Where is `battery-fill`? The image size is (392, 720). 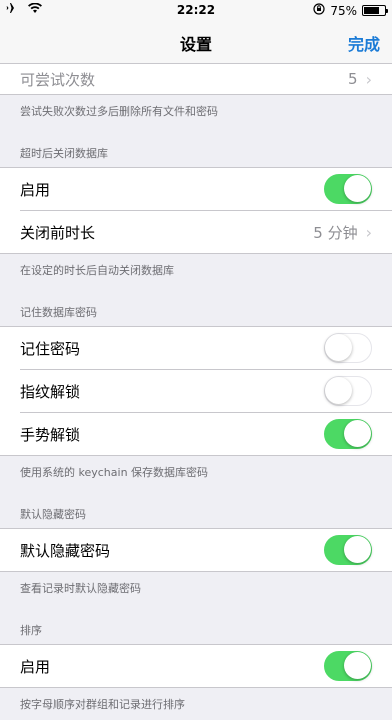
battery-fill is located at coordinates (371, 10).